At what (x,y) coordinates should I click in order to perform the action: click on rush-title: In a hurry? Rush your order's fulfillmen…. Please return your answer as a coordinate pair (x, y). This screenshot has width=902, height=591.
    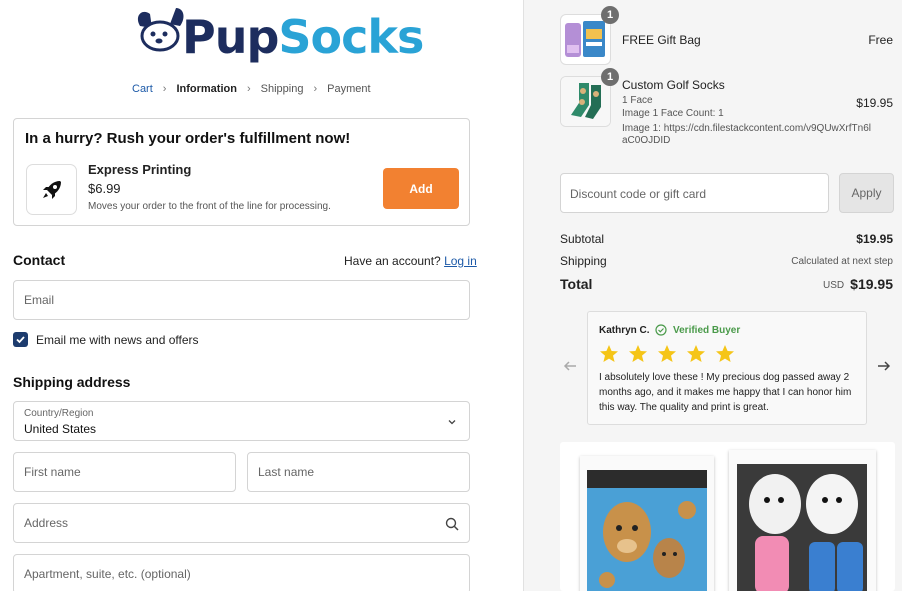
    Looking at the image, I should click on (188, 138).